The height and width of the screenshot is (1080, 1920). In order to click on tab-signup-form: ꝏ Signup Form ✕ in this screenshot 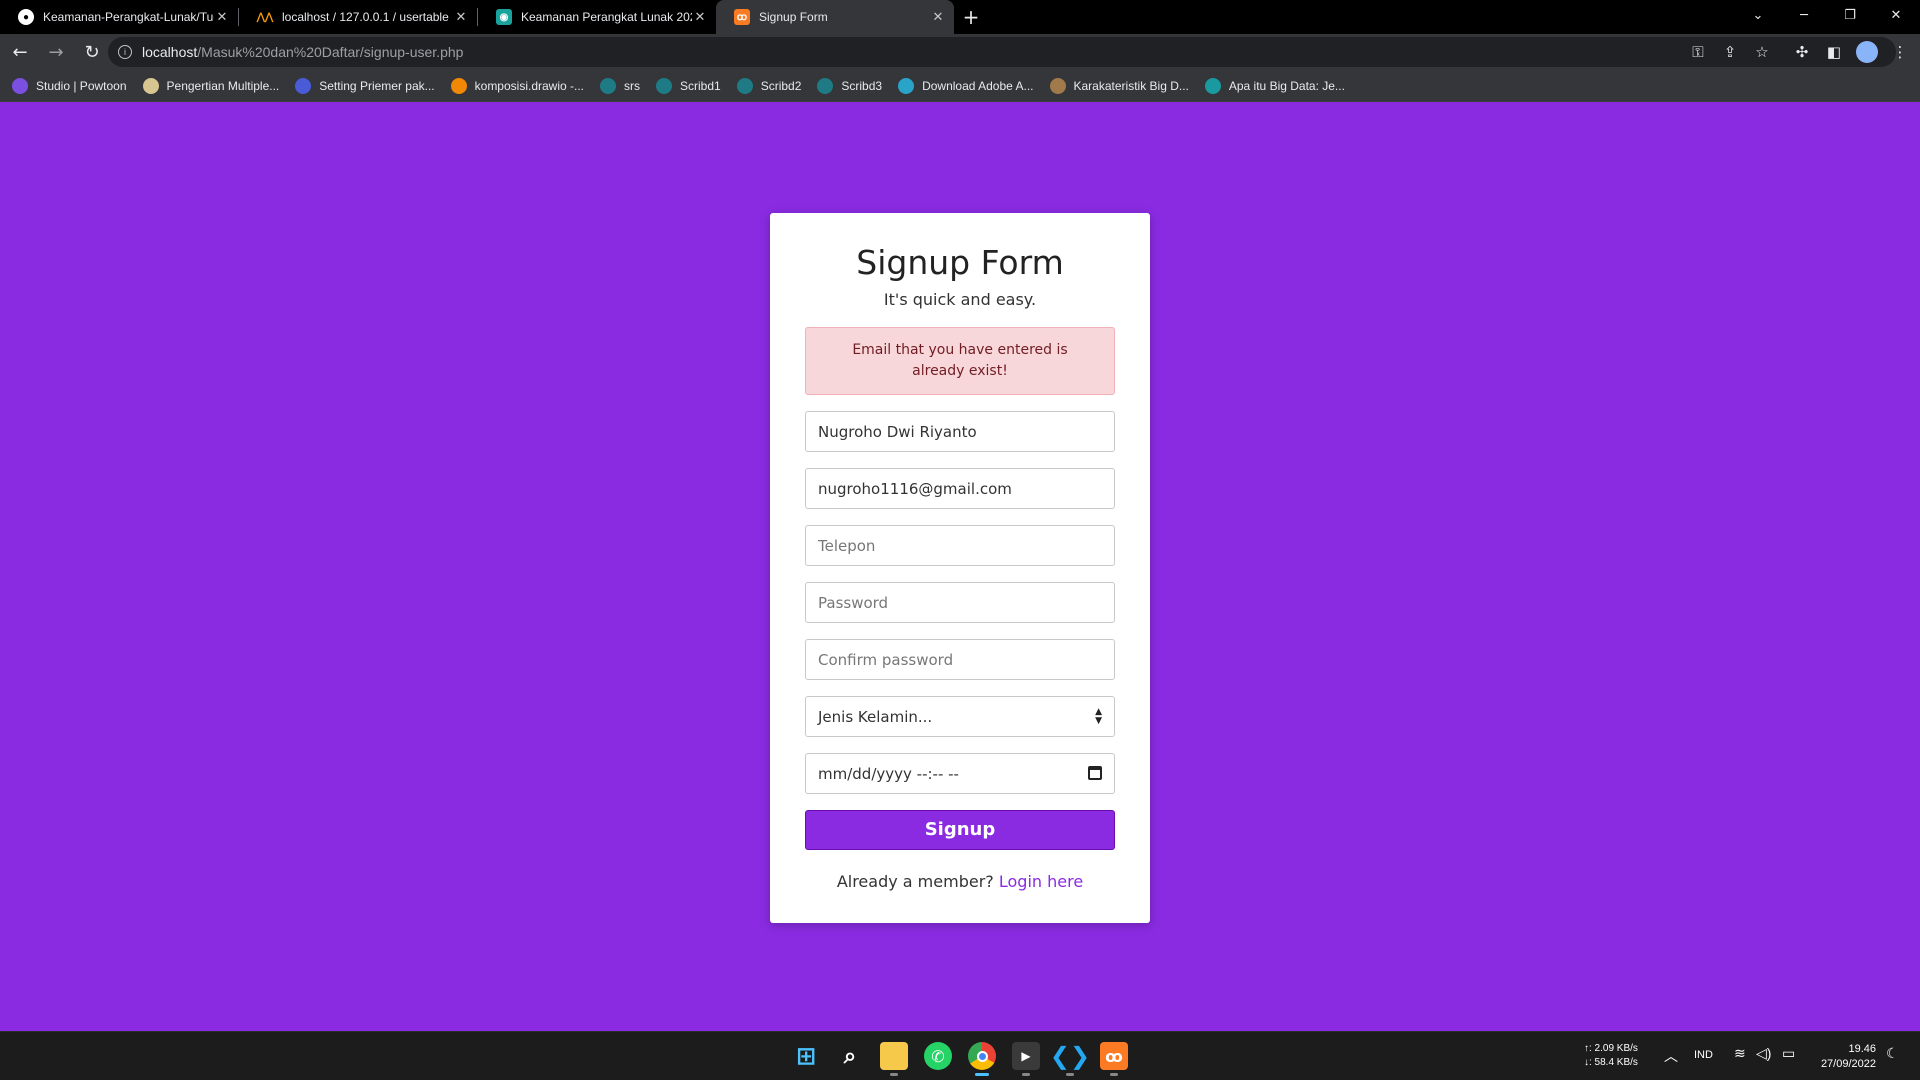, I will do `click(835, 17)`.